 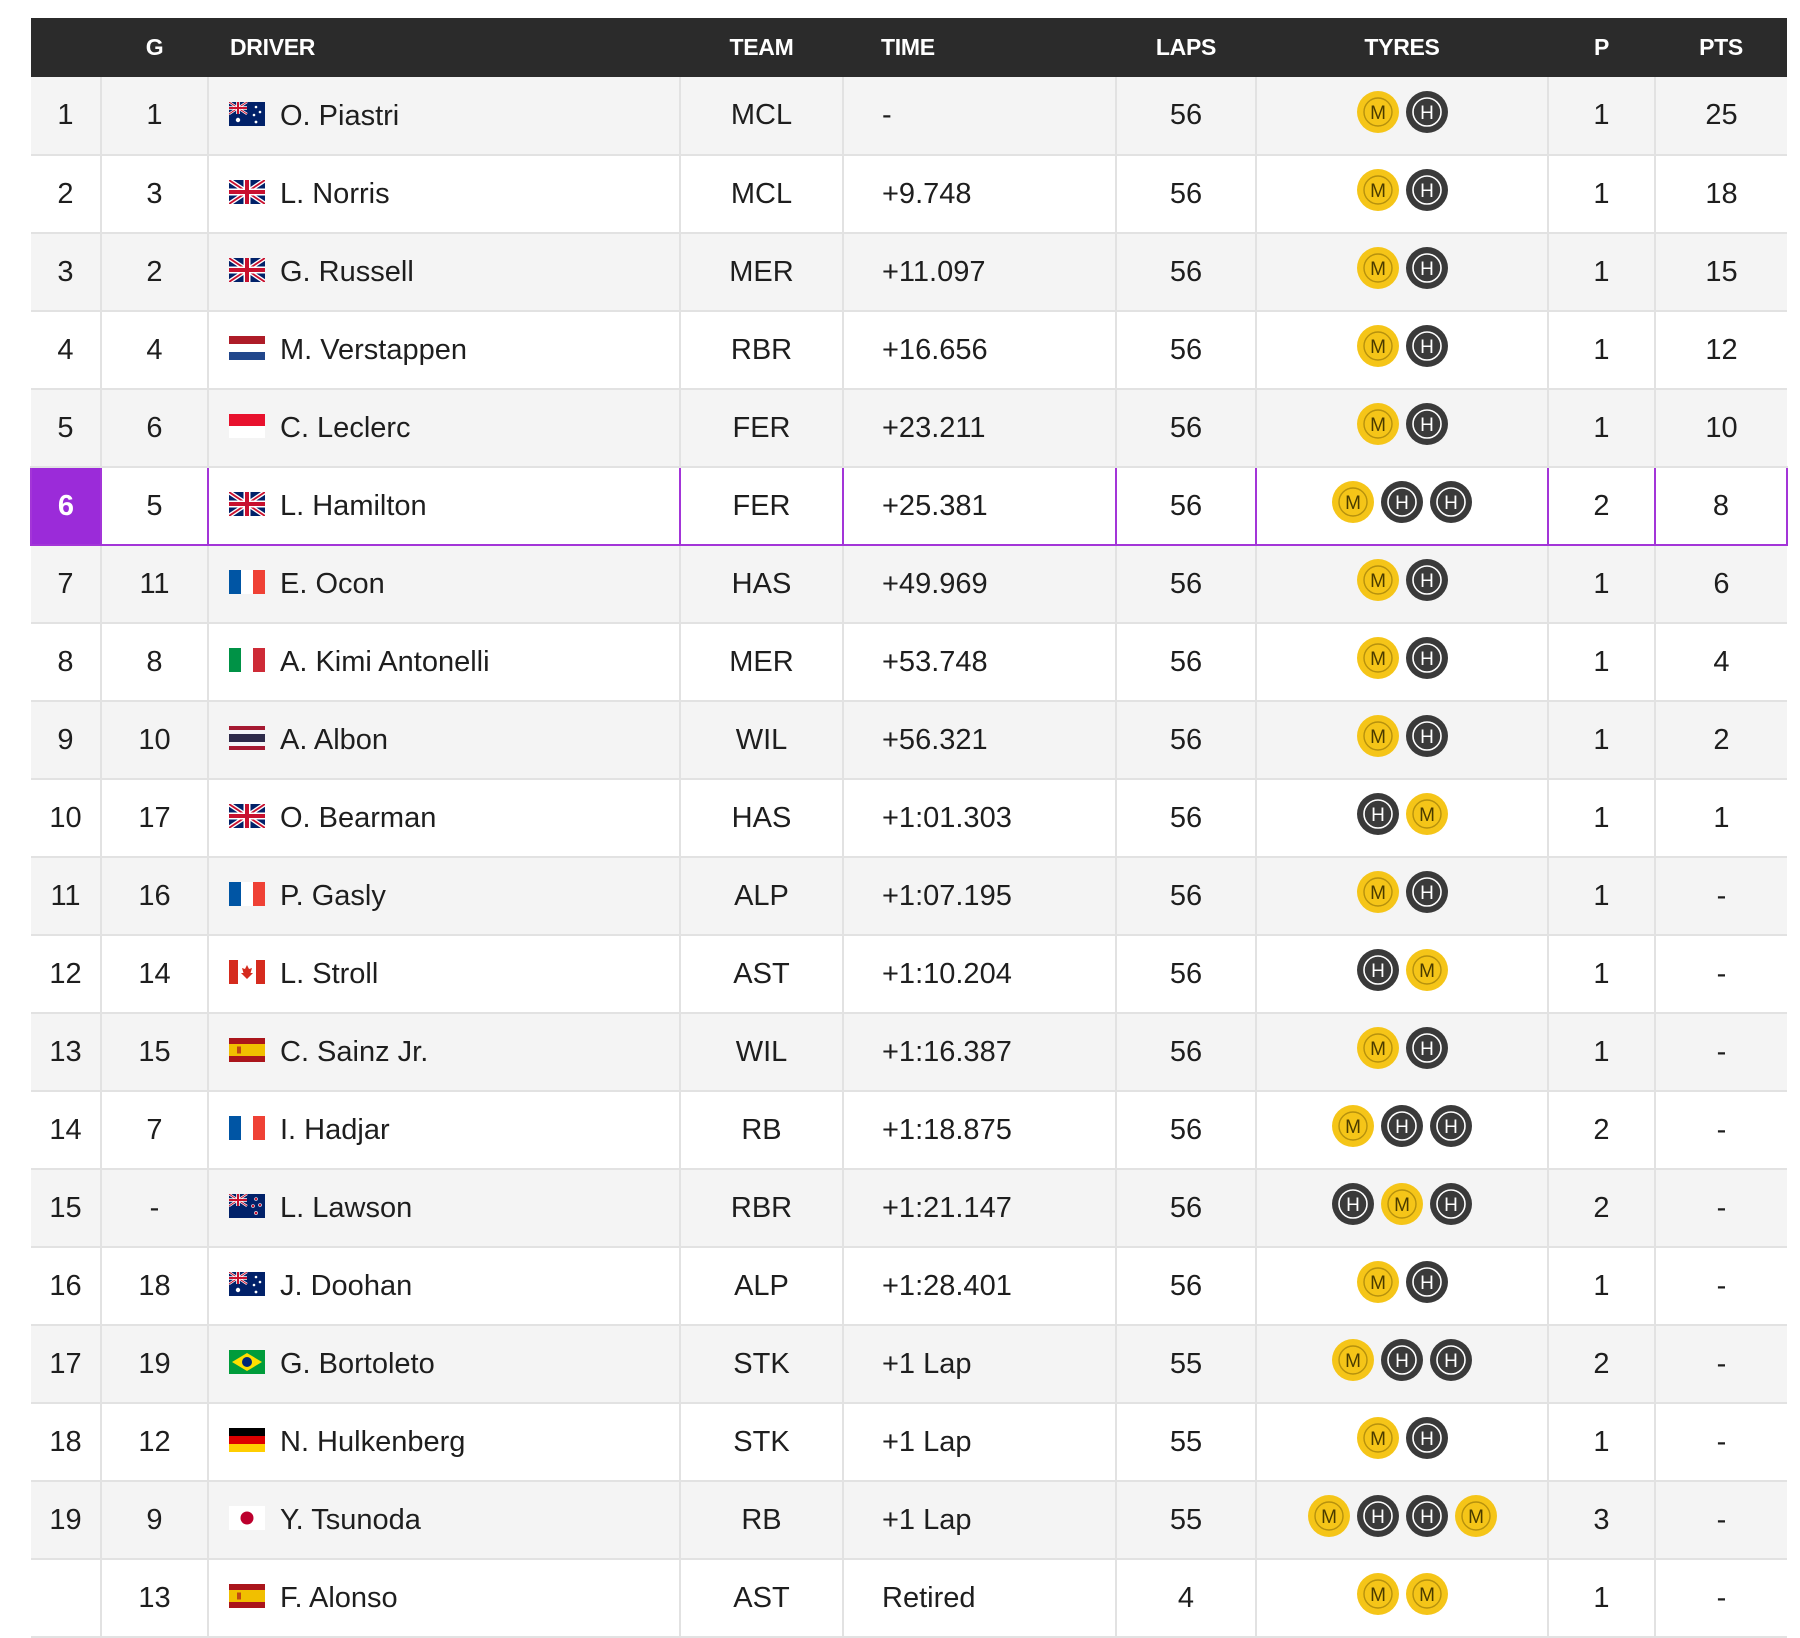 I want to click on grid-cell: 3, so click(x=155, y=194).